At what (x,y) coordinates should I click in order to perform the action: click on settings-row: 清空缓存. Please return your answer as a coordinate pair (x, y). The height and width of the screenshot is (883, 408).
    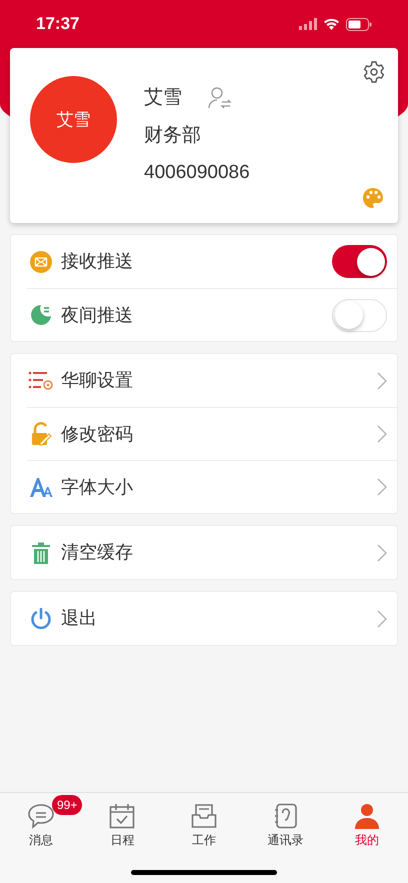
    Looking at the image, I should click on (212, 552).